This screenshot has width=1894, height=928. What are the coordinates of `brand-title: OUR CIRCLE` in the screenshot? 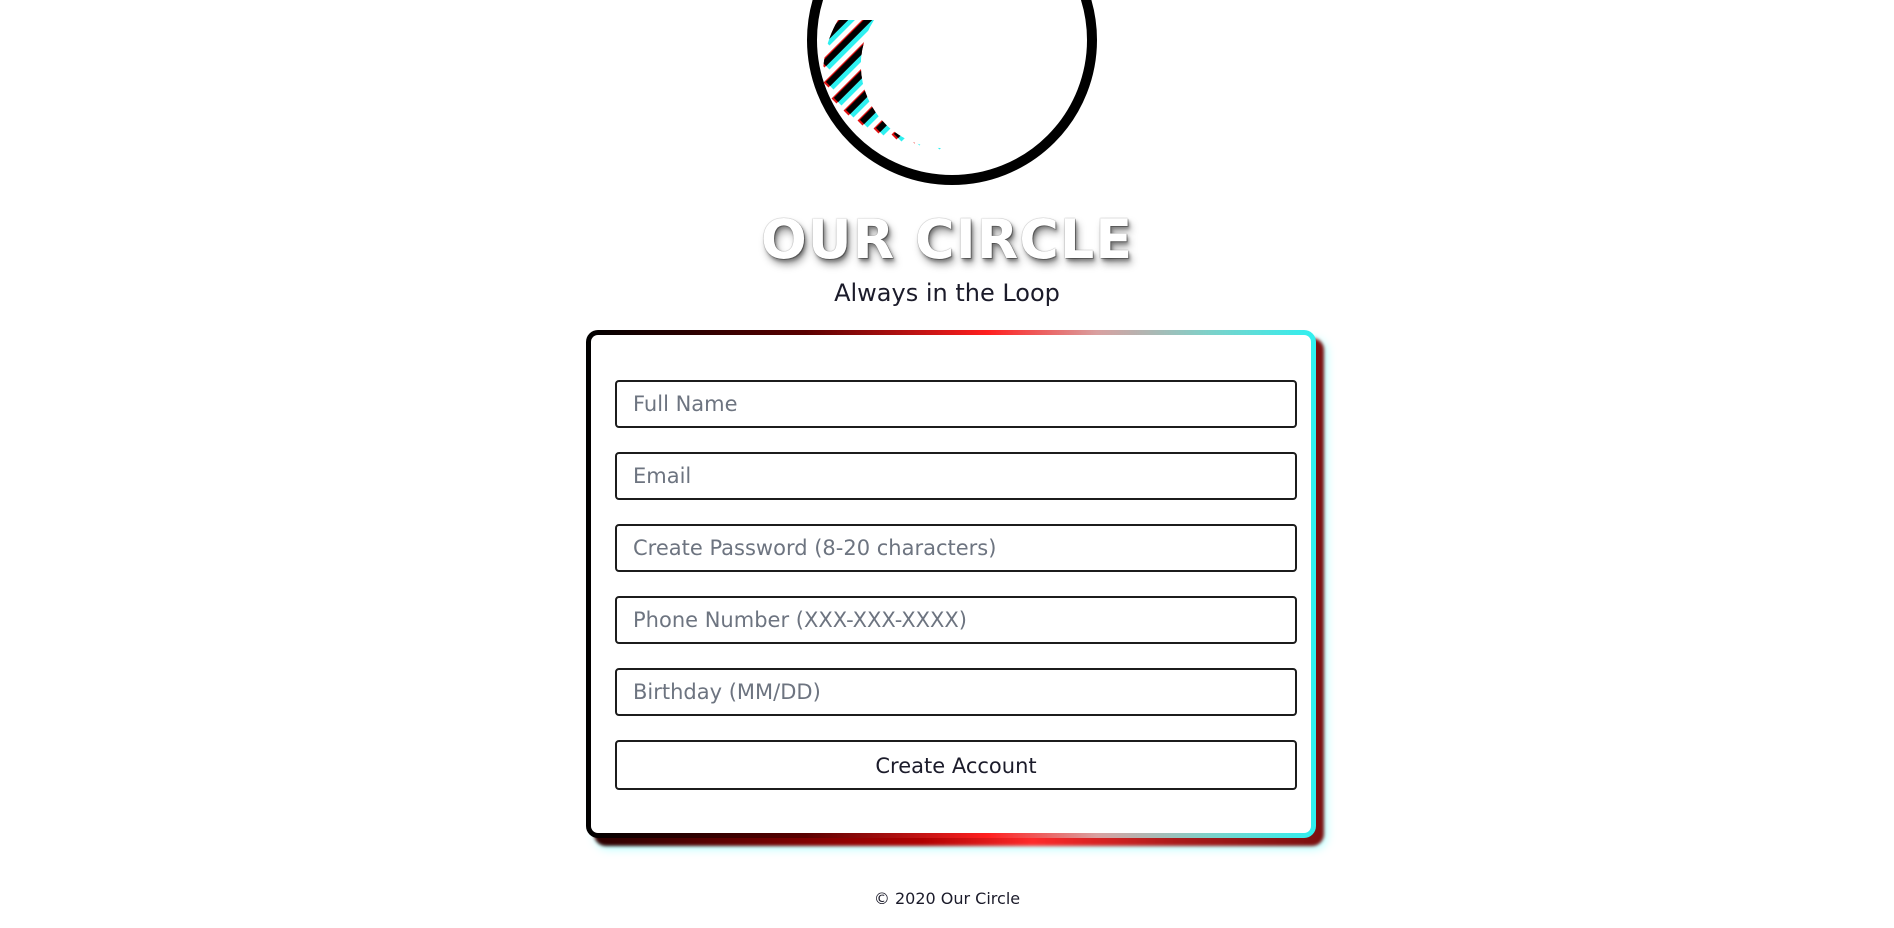 It's located at (947, 239).